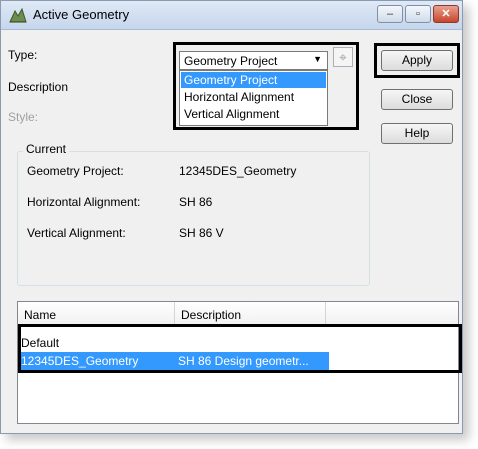  I want to click on close-window-button: ✕, so click(446, 14).